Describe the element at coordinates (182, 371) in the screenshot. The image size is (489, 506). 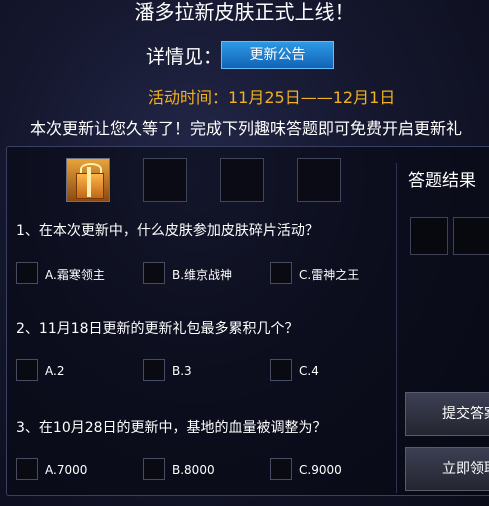
I see `q2-option-b-label: B.3` at that location.